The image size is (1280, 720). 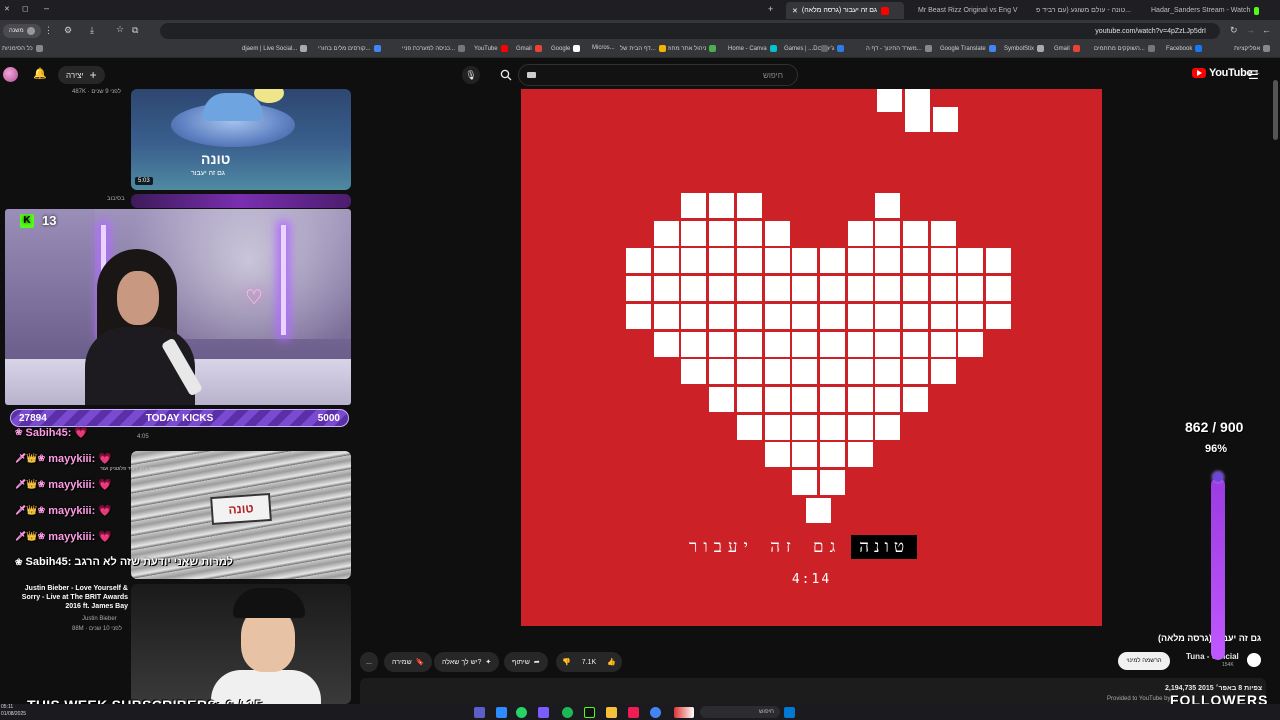 What do you see at coordinates (92, 30) in the screenshot?
I see `download-icon: ⤓` at bounding box center [92, 30].